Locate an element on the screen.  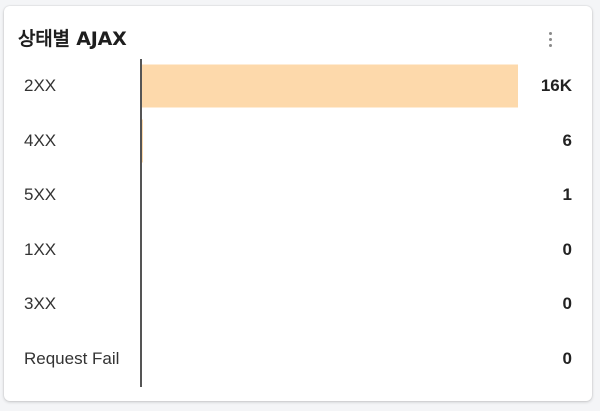
category-label: 2XX is located at coordinates (40, 85).